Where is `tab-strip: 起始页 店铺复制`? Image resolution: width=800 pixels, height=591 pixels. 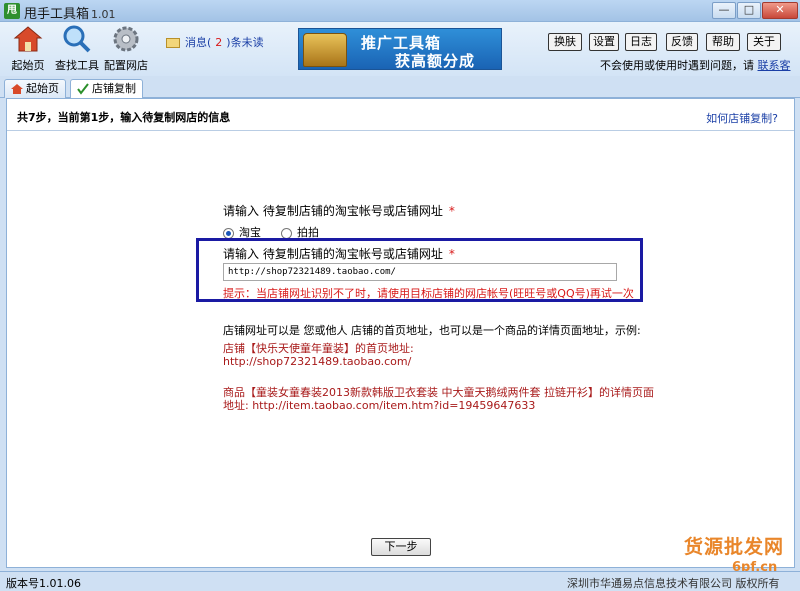 tab-strip: 起始页 店铺复制 is located at coordinates (400, 87).